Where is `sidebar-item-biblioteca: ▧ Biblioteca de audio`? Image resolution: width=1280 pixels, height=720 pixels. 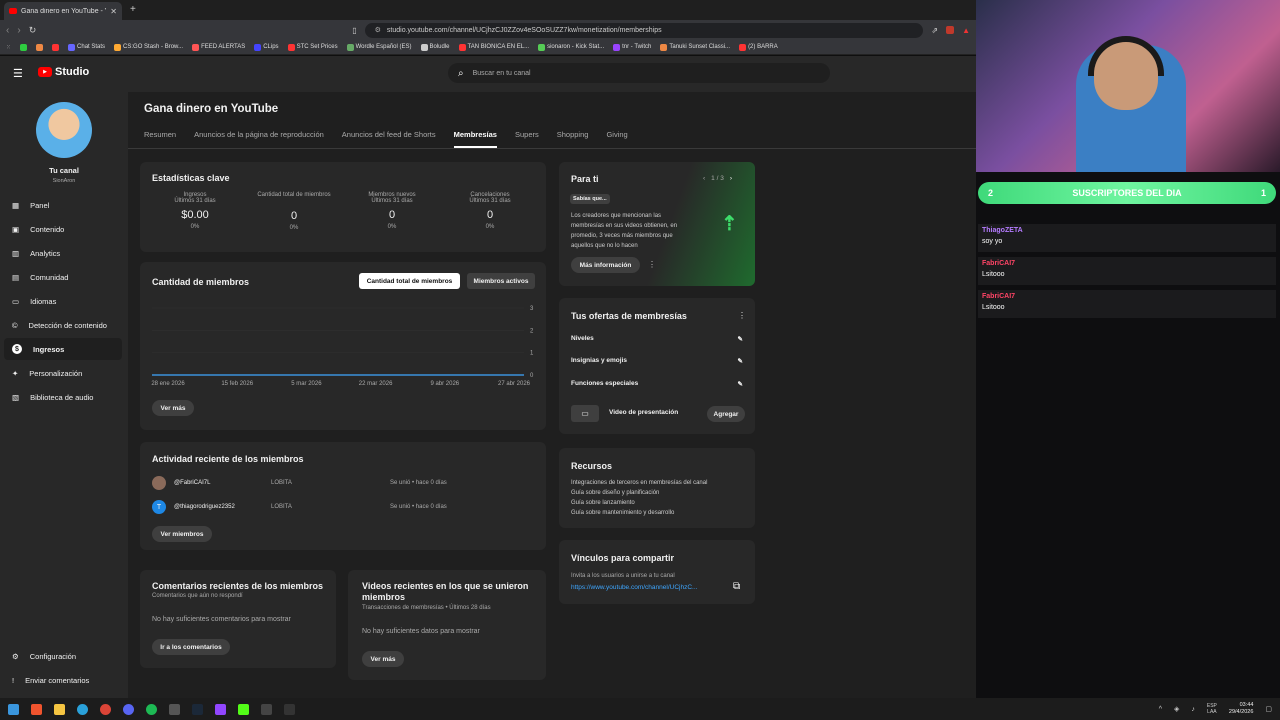
sidebar-item-biblioteca: ▧ Biblioteca de audio is located at coordinates (63, 397).